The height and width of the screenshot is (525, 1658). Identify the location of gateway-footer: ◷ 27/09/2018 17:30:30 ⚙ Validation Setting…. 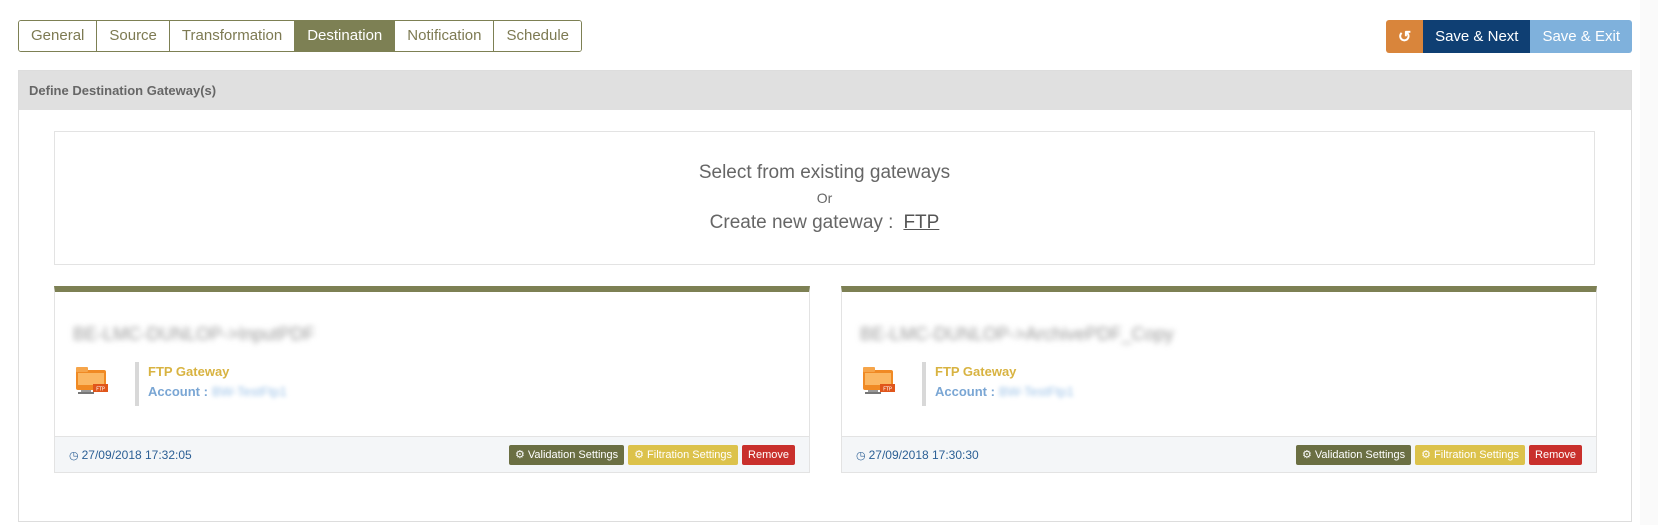
(1219, 454).